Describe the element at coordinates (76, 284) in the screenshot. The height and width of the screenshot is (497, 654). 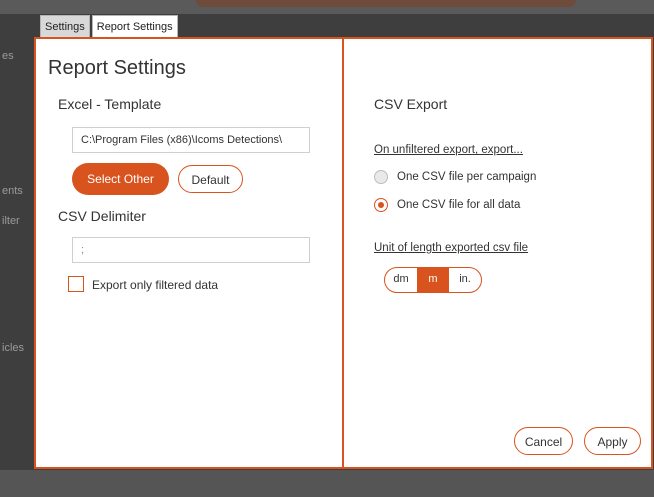
I see `export-filtered-checkbox` at that location.